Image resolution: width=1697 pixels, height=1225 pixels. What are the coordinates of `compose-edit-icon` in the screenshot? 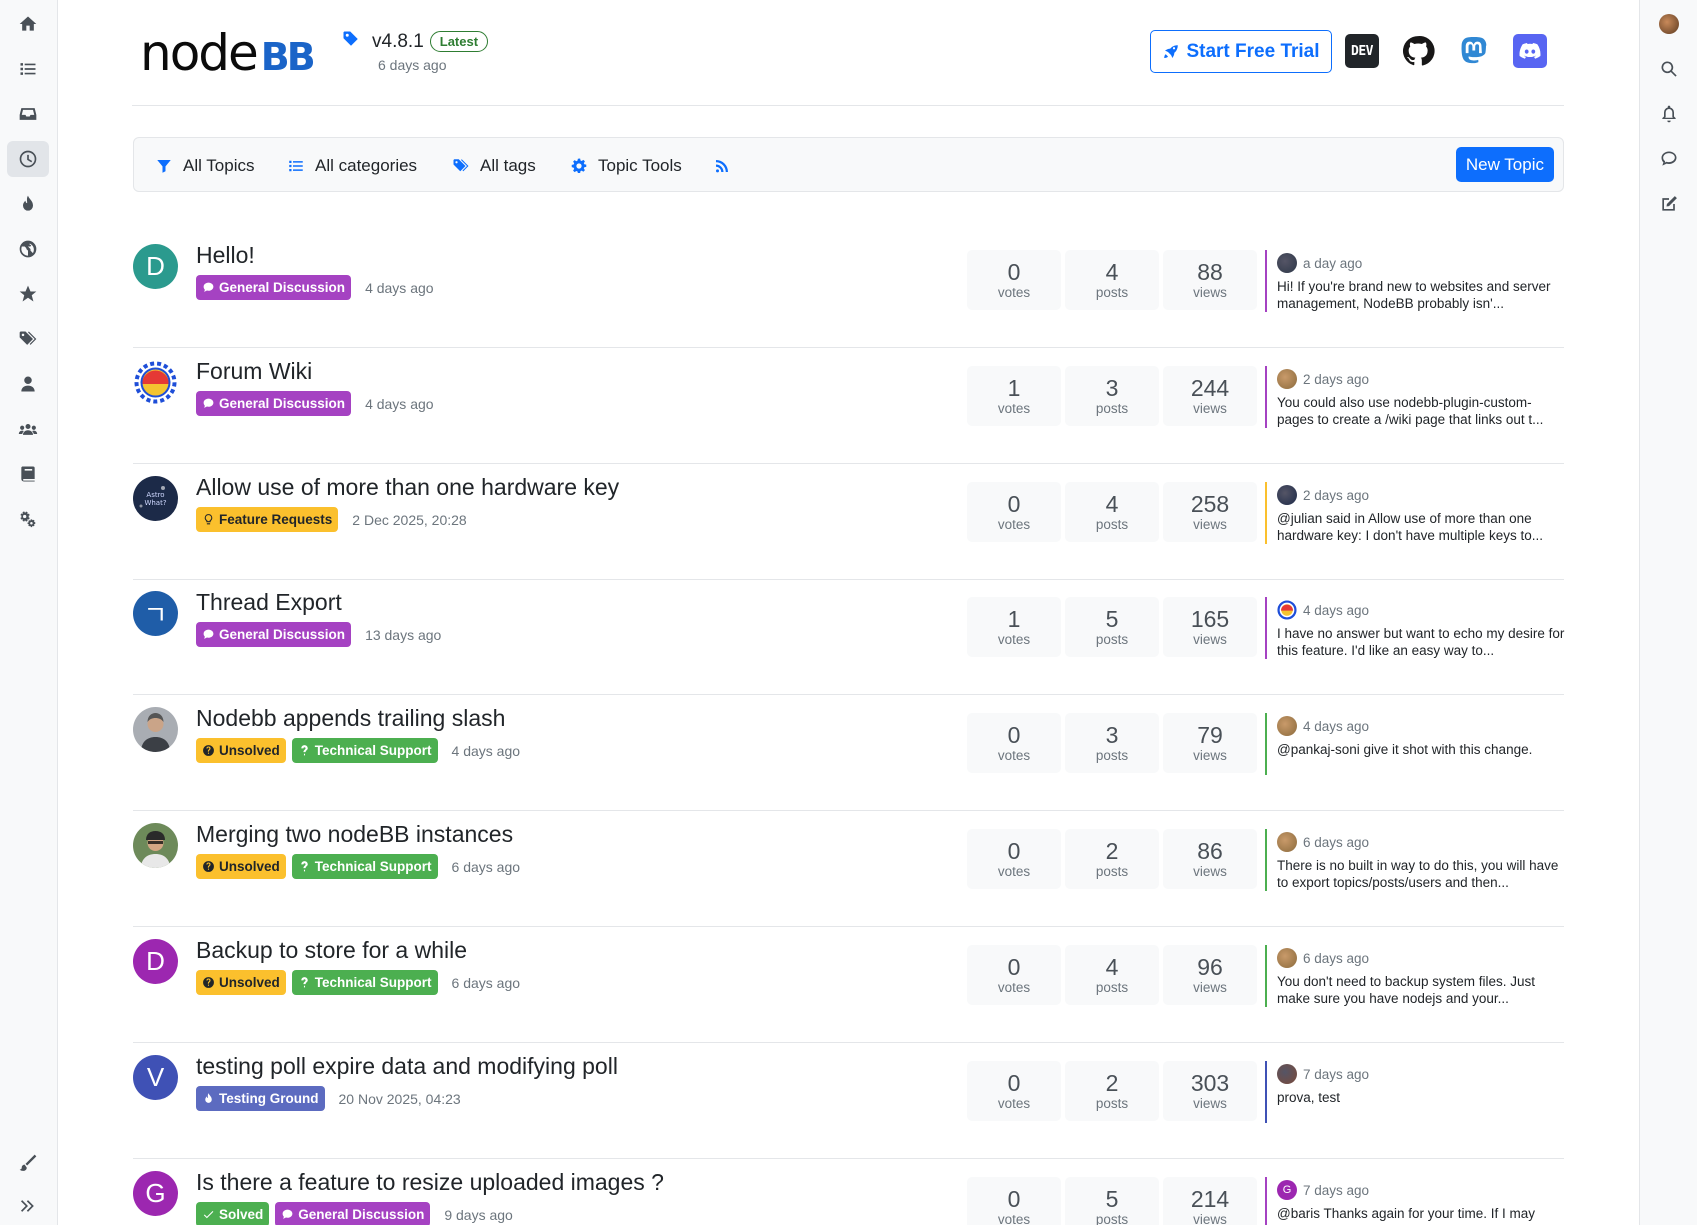 It's located at (1669, 204).